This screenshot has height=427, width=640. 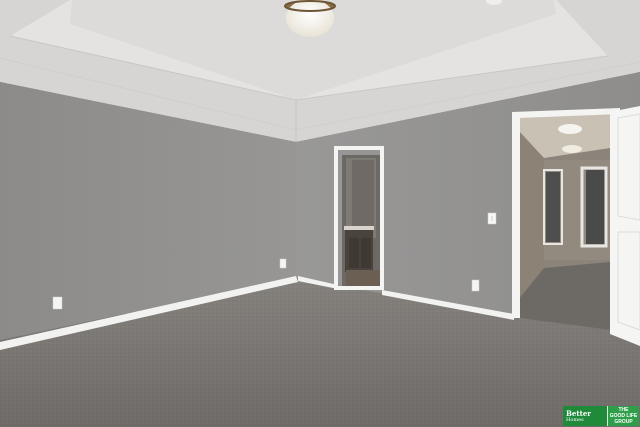 I want to click on brand-watermark: Better Homes THE GOOD LIFE GROUP, so click(x=601, y=416).